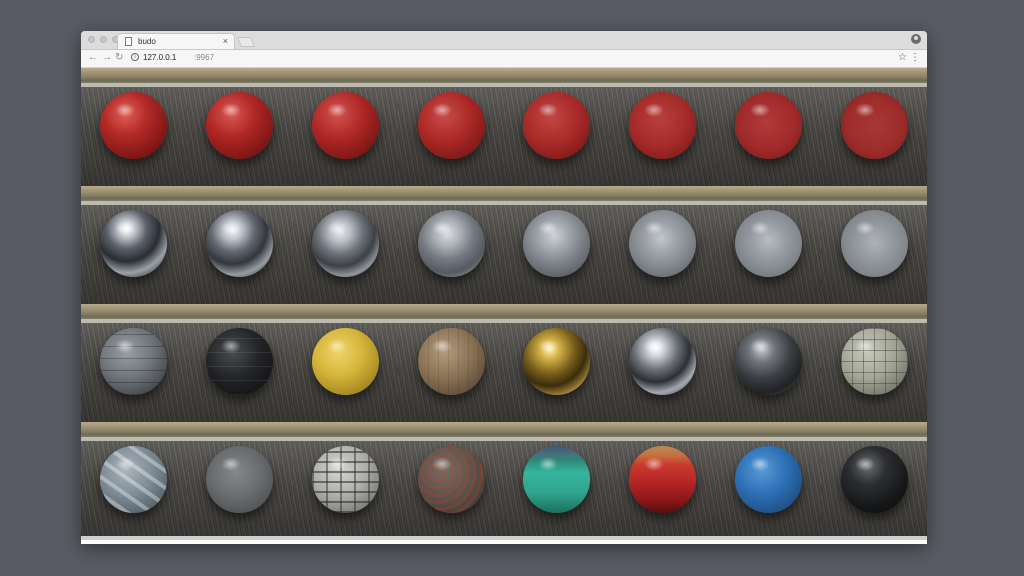 This screenshot has height=576, width=1024. I want to click on tab-close-icon: ×, so click(225, 41).